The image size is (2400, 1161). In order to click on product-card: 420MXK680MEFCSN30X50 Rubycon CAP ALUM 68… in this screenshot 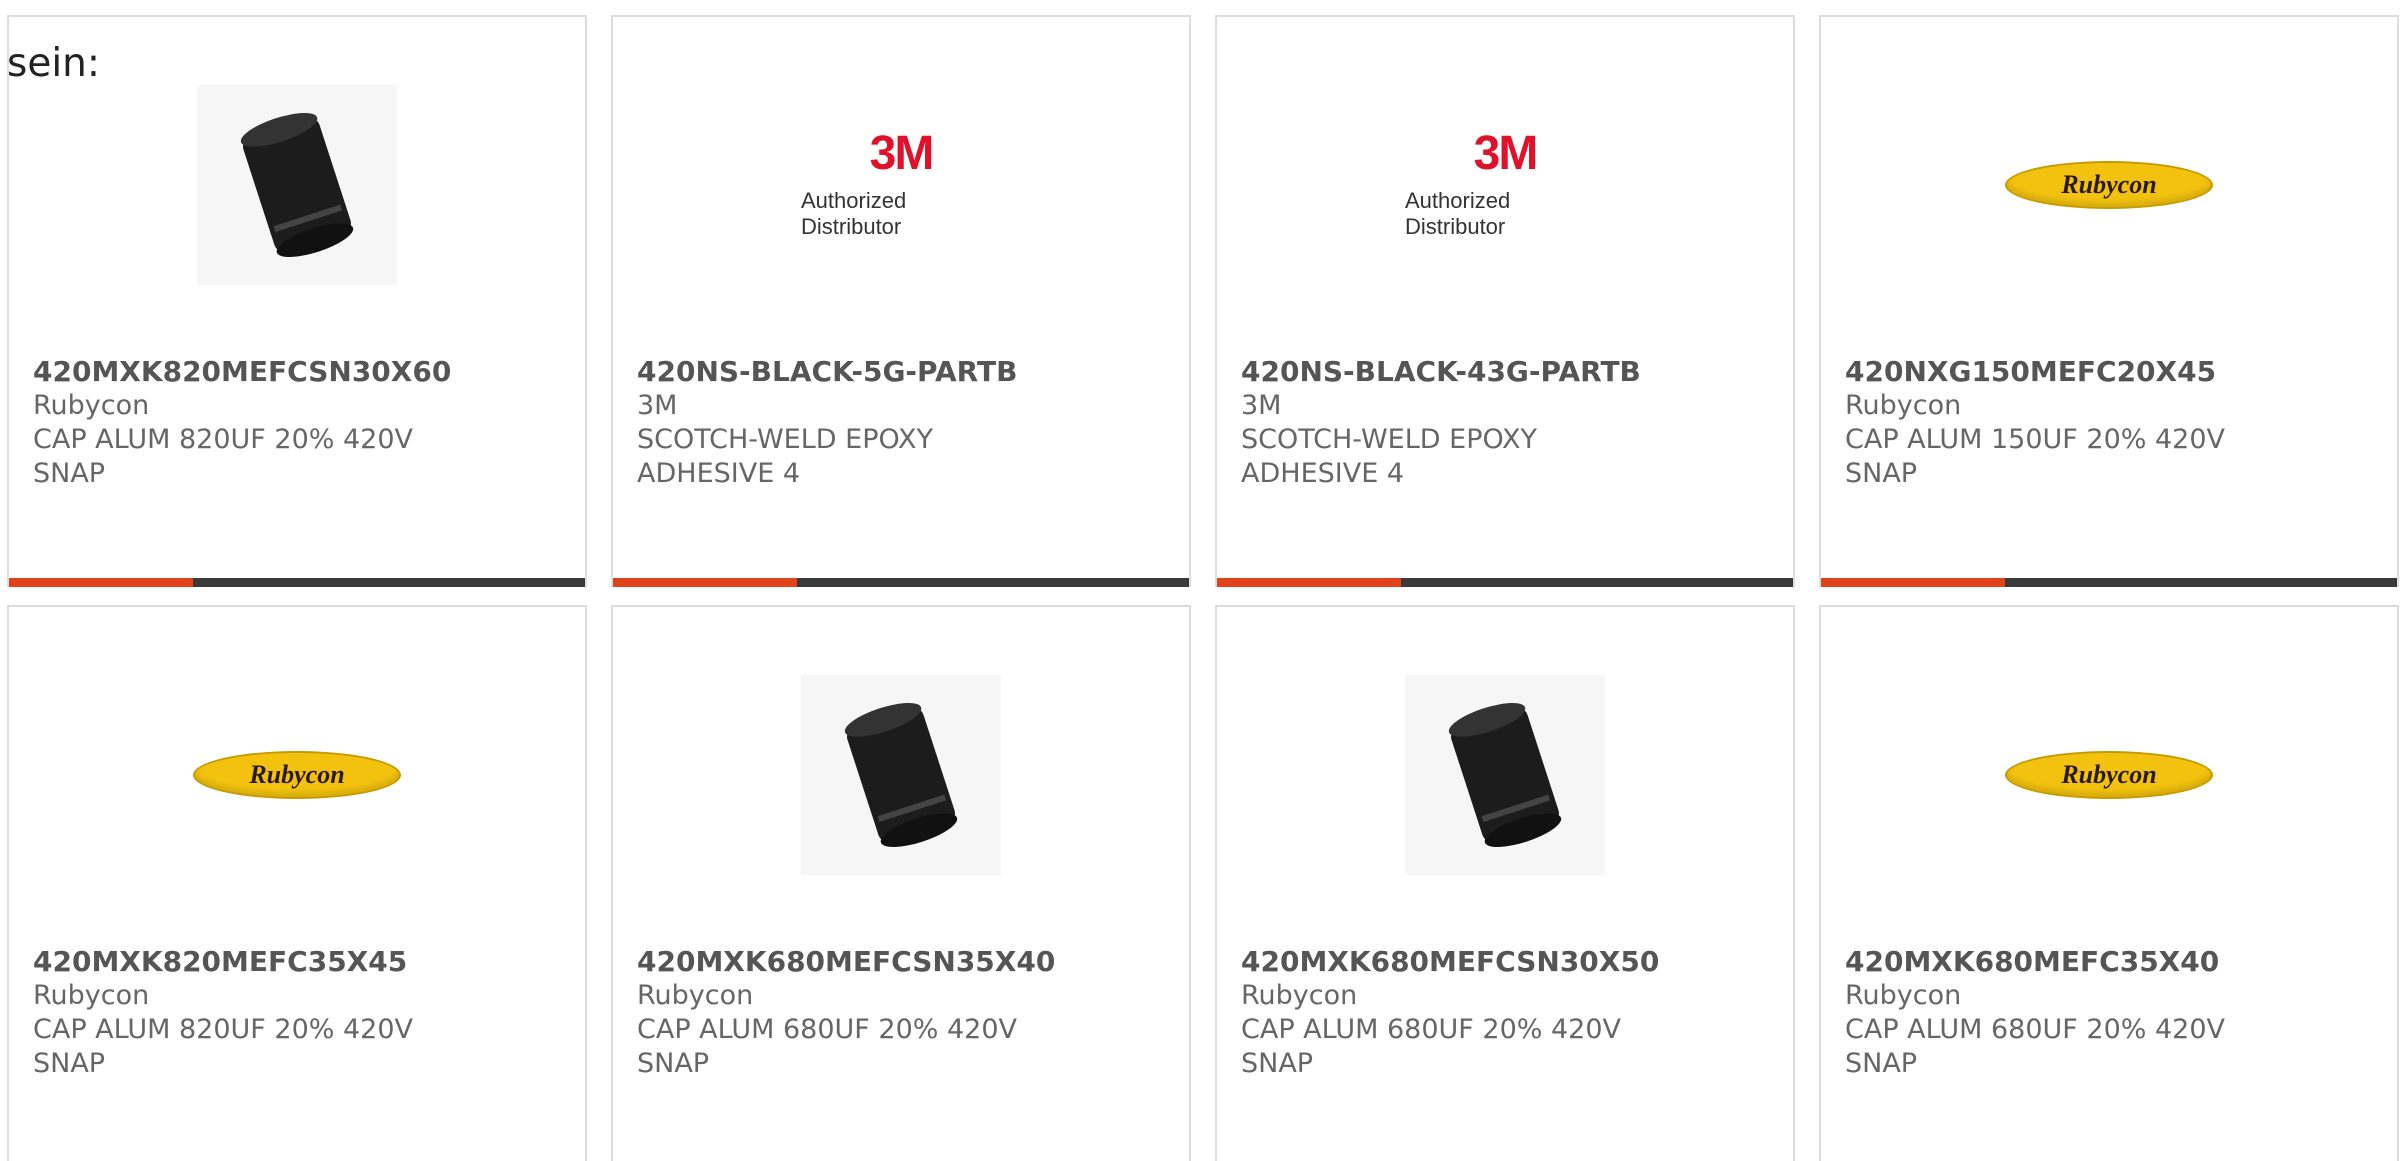, I will do `click(1505, 883)`.